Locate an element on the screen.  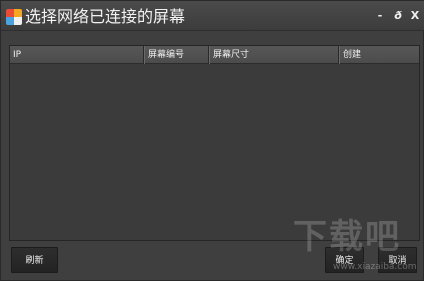
table-header: IP 屏幕编号 屏幕尺寸 创建 is located at coordinates (214, 55).